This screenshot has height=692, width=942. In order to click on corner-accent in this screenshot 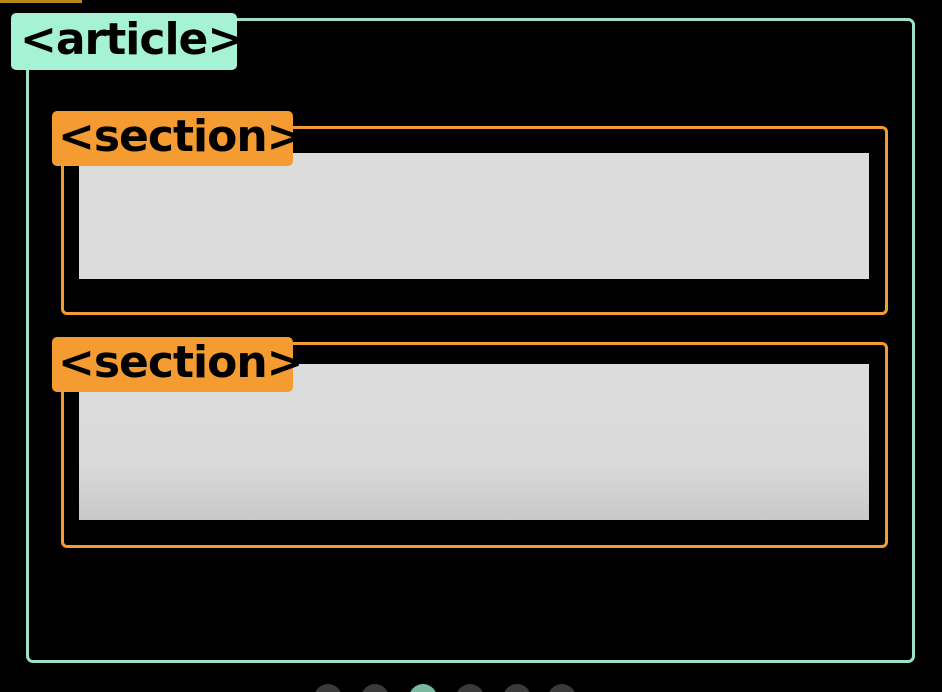, I will do `click(41, 1)`.